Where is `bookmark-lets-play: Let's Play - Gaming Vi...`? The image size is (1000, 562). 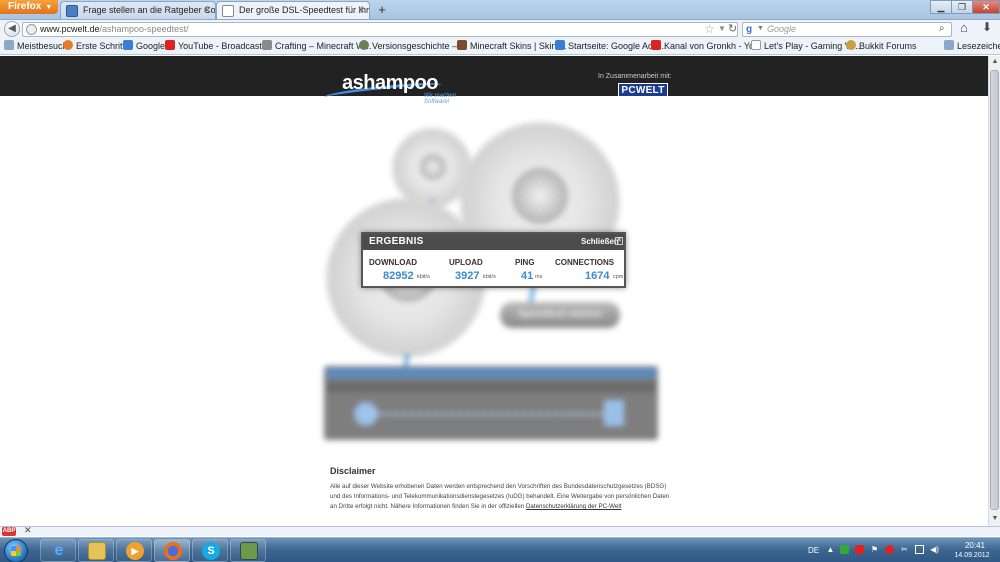 bookmark-lets-play: Let's Play - Gaming Vi... is located at coordinates (805, 45).